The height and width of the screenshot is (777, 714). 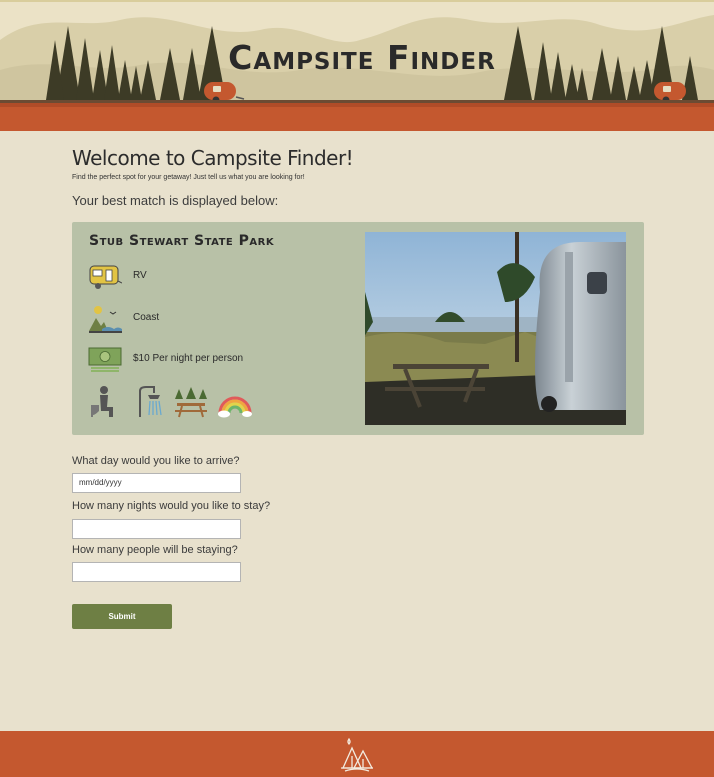 What do you see at coordinates (182, 241) in the screenshot?
I see `park-name: Stub Stewart State Park` at bounding box center [182, 241].